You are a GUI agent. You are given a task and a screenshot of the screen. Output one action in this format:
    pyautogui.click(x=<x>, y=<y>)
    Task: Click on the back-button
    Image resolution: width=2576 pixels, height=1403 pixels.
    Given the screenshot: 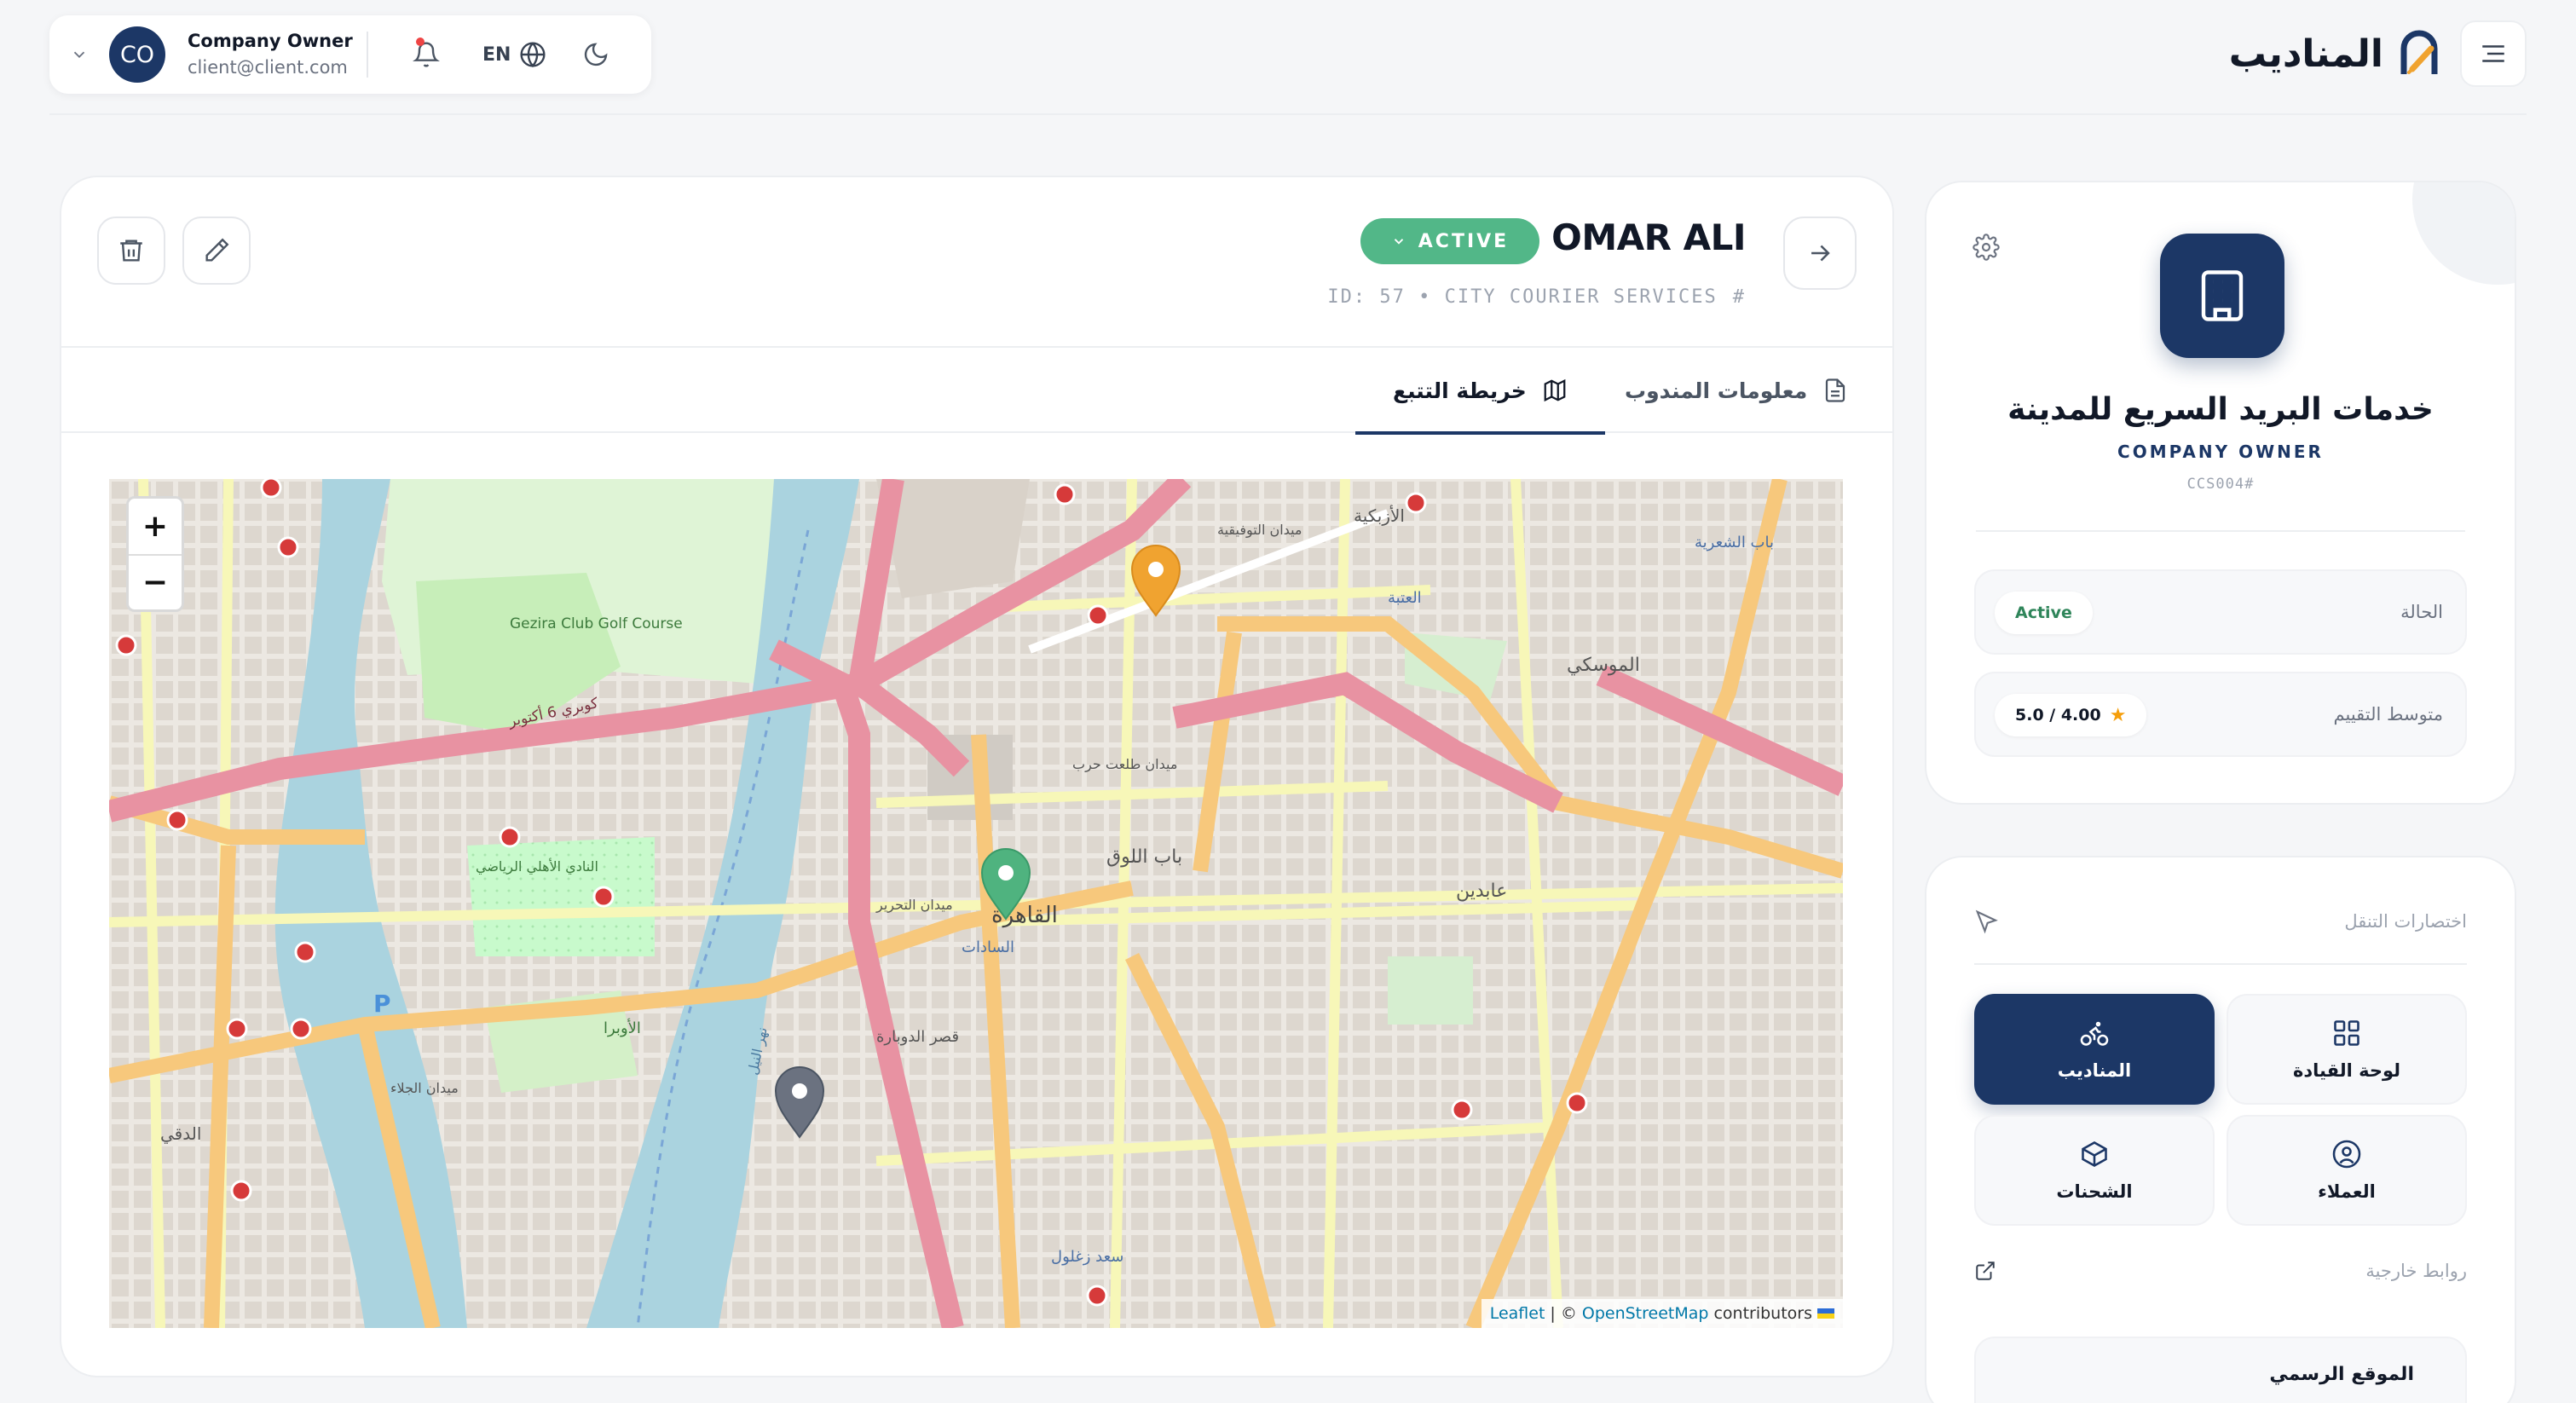 What is the action you would take?
    pyautogui.click(x=1820, y=254)
    